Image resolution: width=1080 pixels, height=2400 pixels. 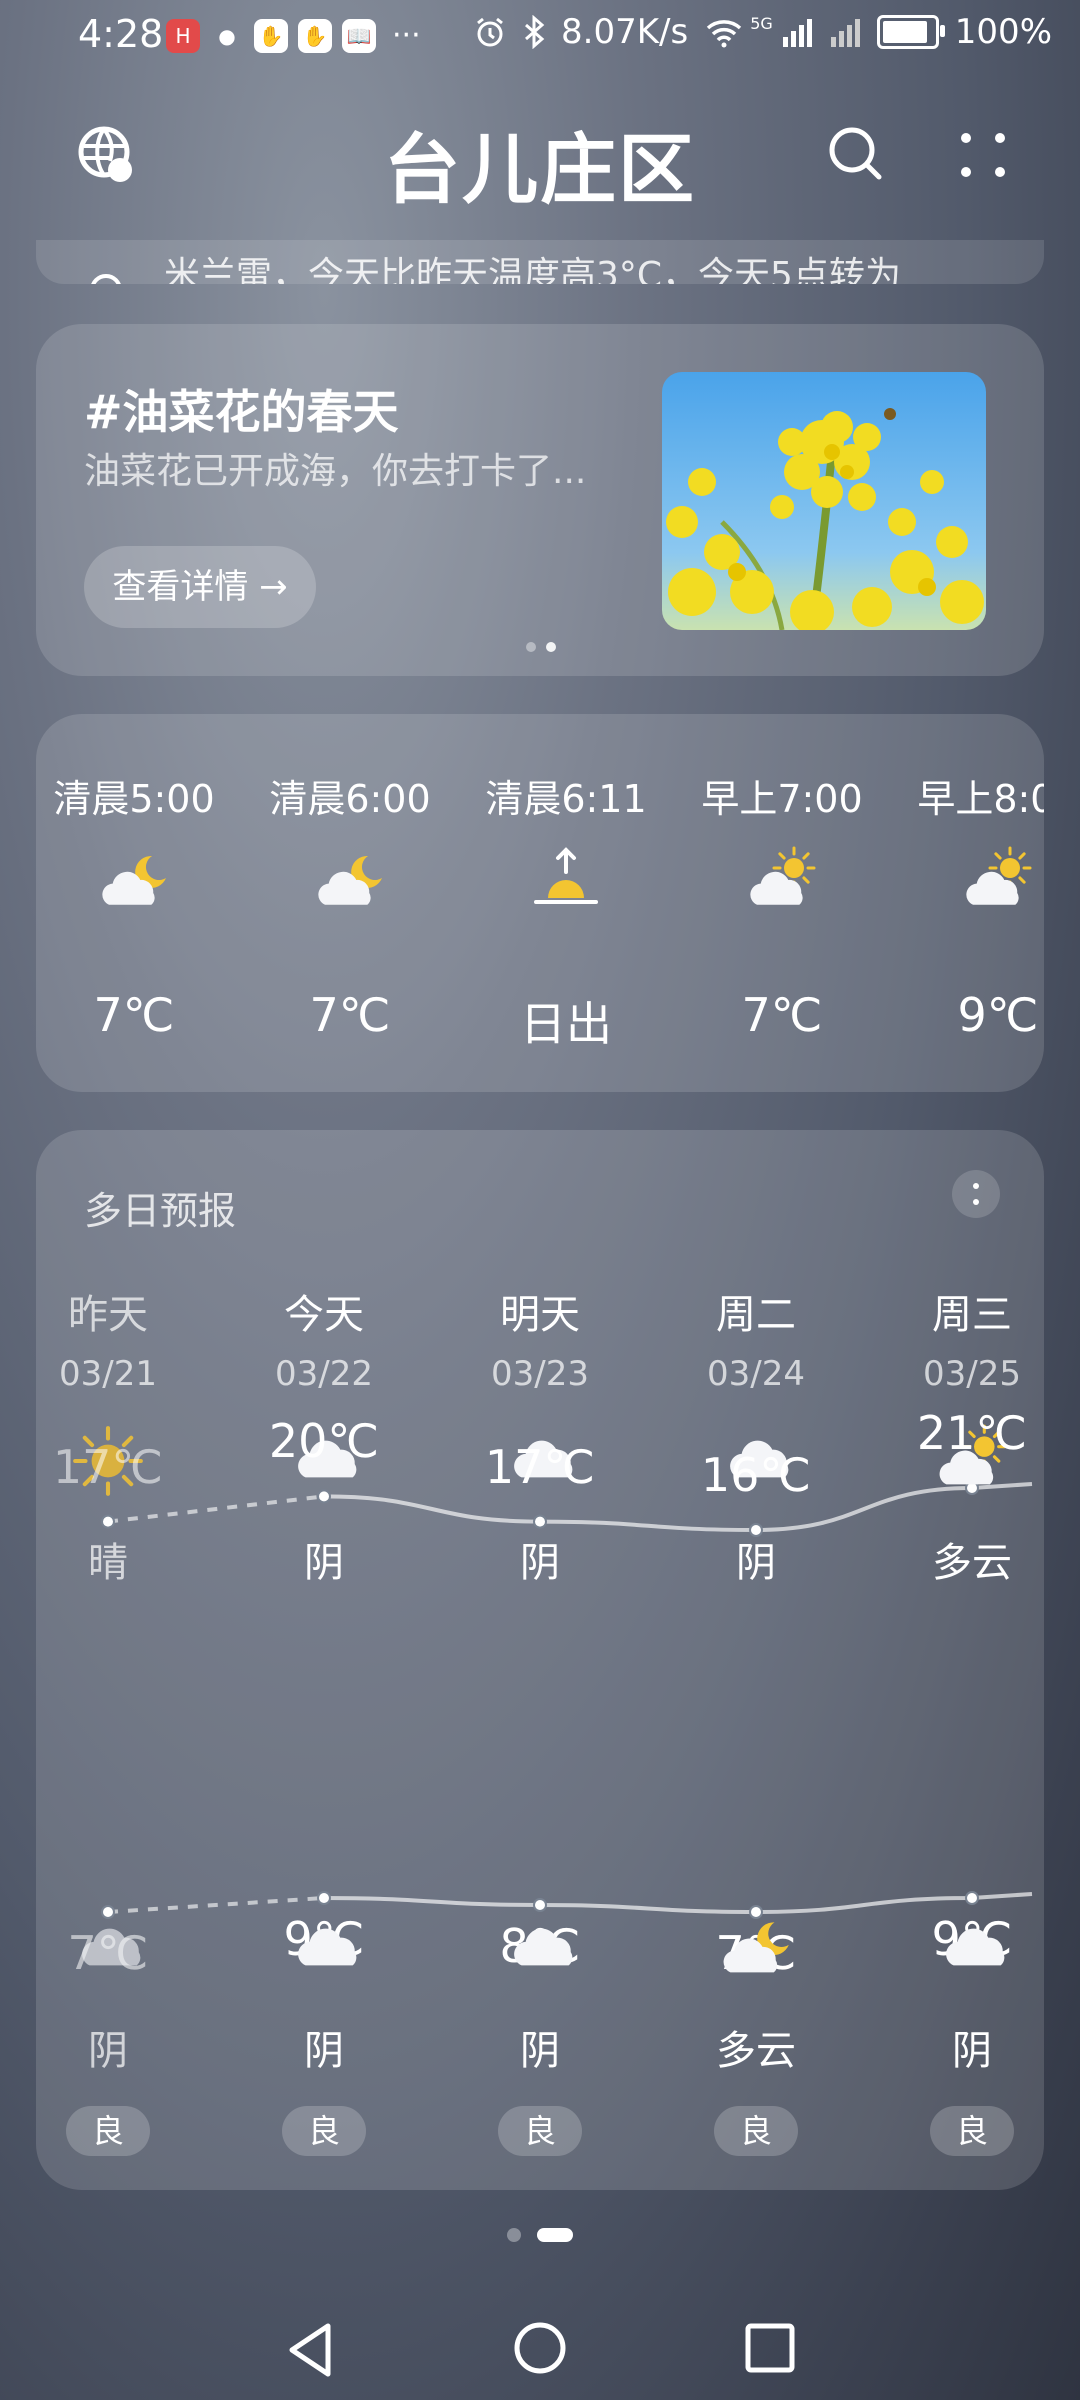 What do you see at coordinates (625, 32) in the screenshot?
I see `net-speed: 8.07K/s` at bounding box center [625, 32].